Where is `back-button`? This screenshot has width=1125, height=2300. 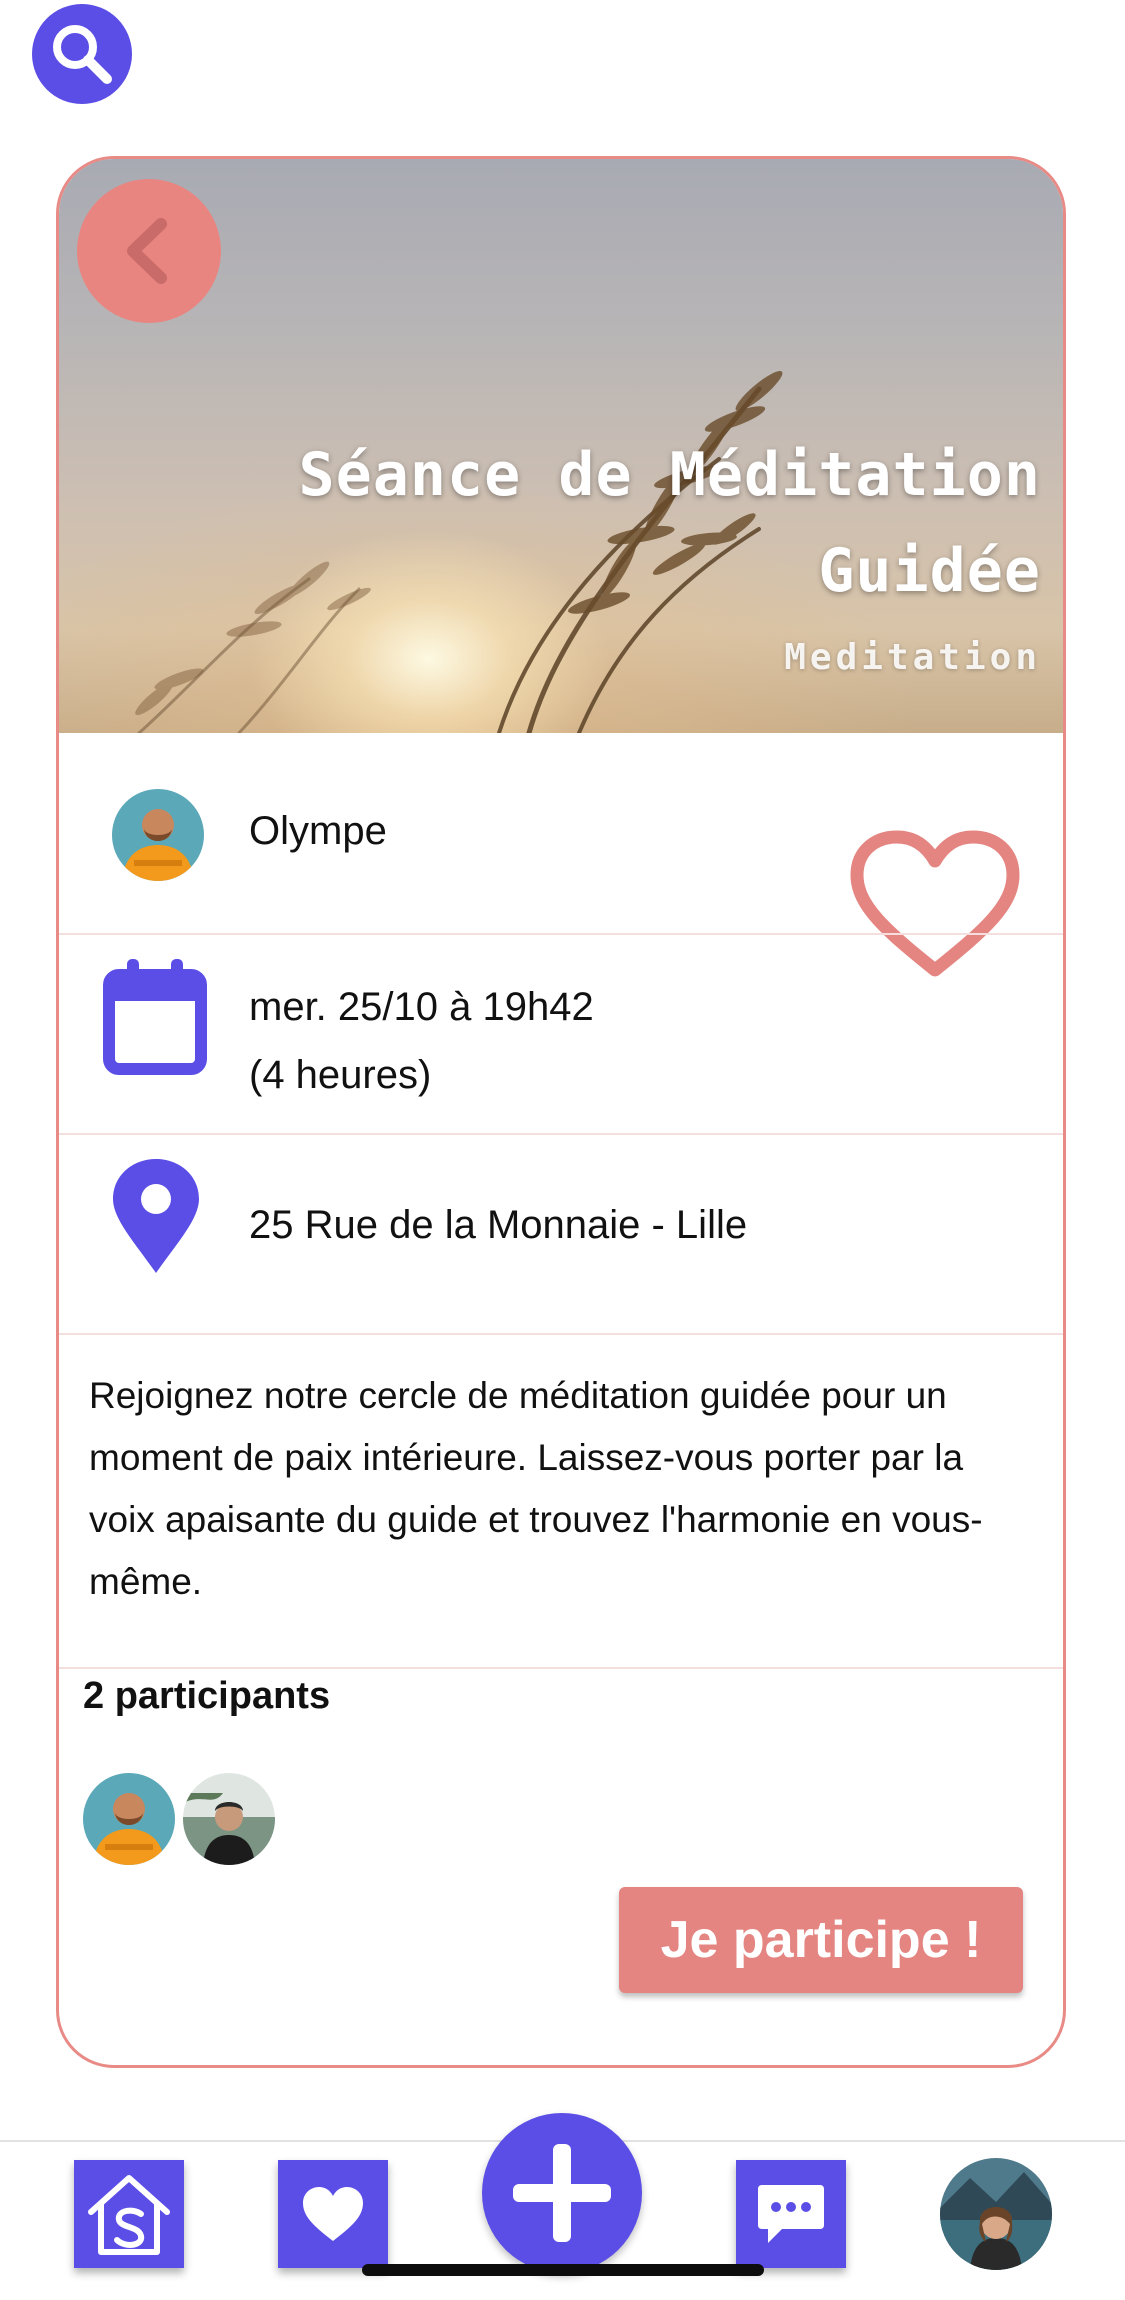 back-button is located at coordinates (149, 251).